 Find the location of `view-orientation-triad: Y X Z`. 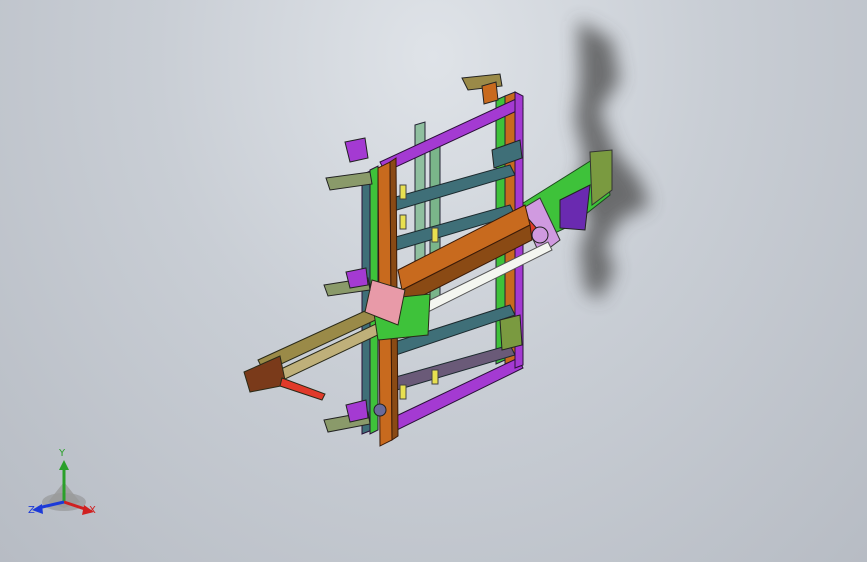

view-orientation-triad: Y X Z is located at coordinates (64, 485).